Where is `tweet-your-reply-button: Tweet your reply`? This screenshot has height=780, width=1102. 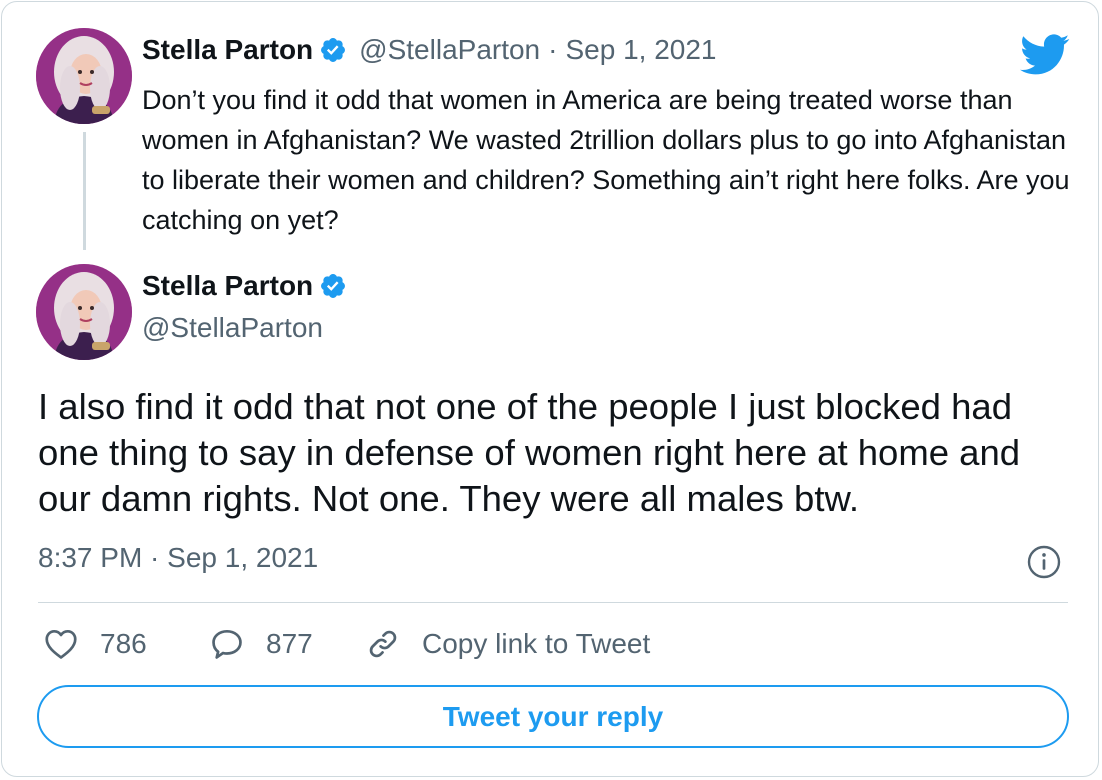 tweet-your-reply-button: Tweet your reply is located at coordinates (553, 716).